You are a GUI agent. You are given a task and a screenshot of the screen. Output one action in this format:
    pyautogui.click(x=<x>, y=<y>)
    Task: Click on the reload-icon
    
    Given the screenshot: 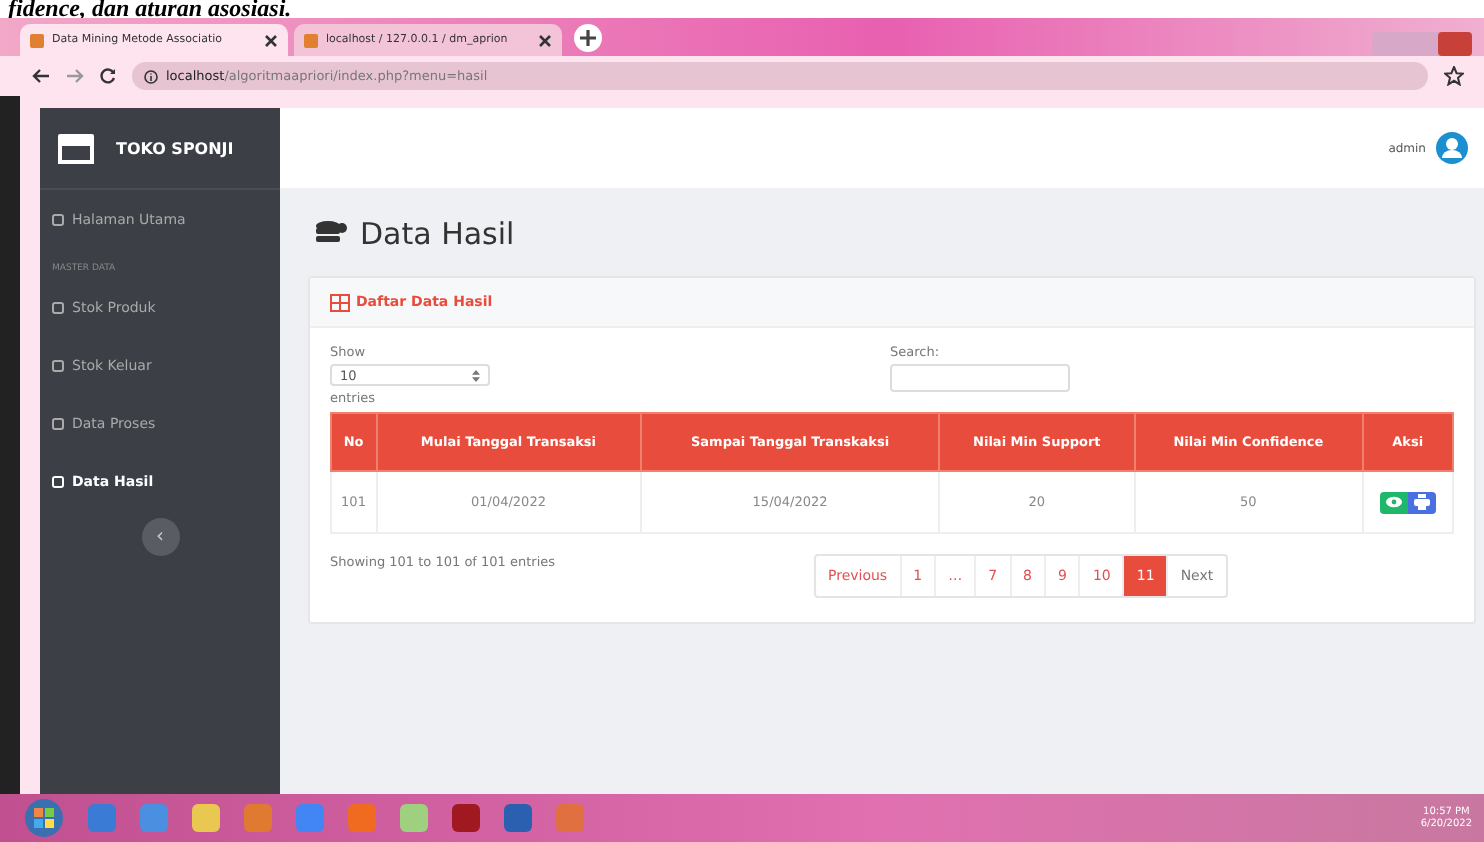 What is the action you would take?
    pyautogui.click(x=108, y=76)
    